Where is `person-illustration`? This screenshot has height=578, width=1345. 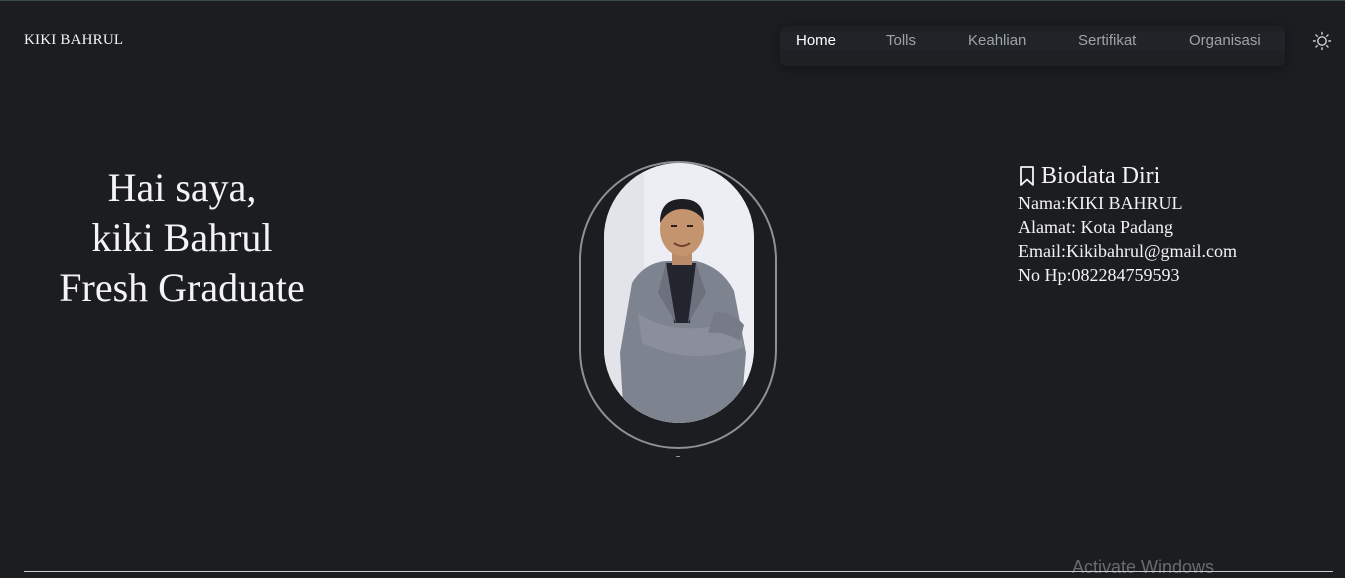 person-illustration is located at coordinates (679, 293).